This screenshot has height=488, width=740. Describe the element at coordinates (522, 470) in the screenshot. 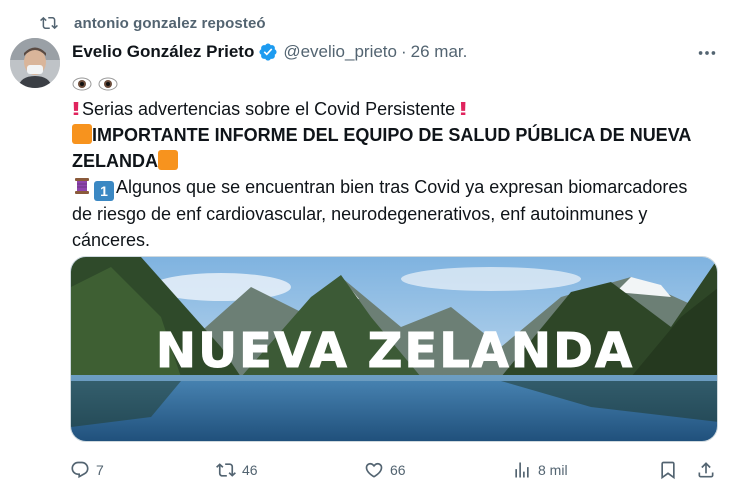

I see `views-icon` at that location.